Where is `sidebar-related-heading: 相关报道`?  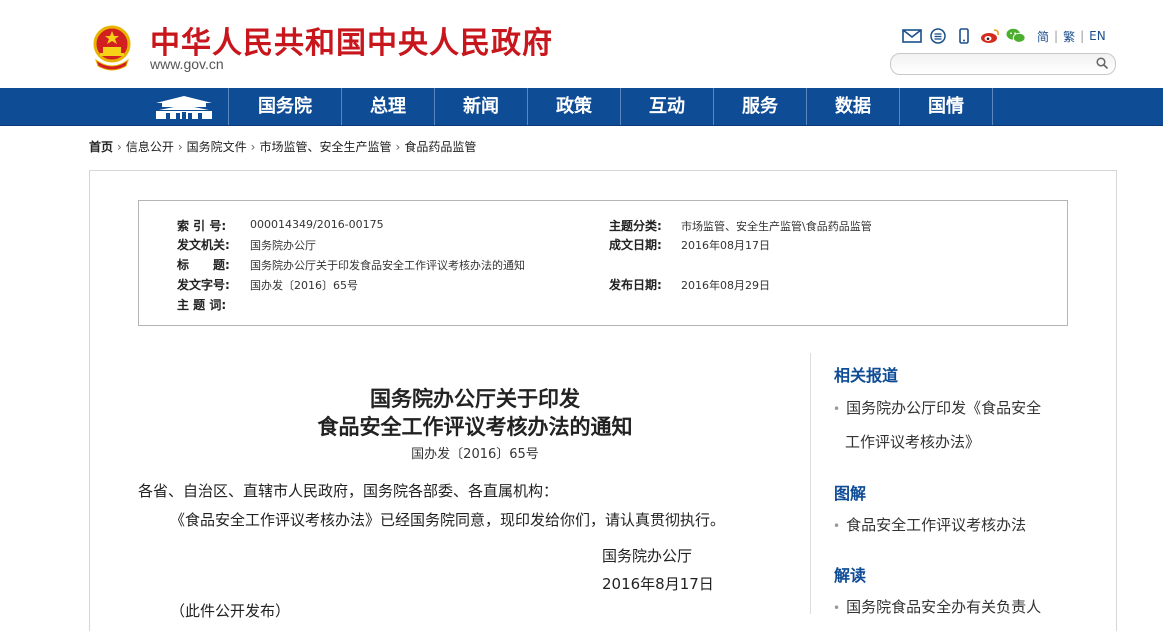
sidebar-related-heading: 相关报道 is located at coordinates (866, 375).